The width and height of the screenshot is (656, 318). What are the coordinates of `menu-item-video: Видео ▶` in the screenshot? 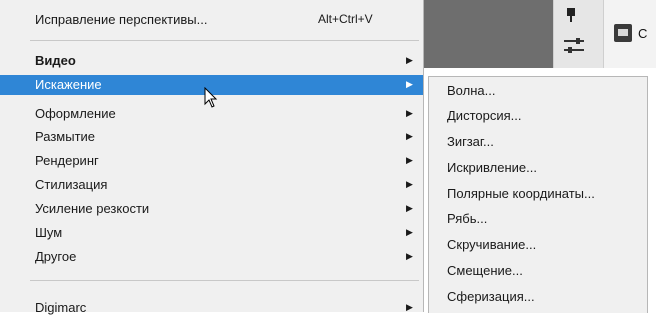 It's located at (211, 61).